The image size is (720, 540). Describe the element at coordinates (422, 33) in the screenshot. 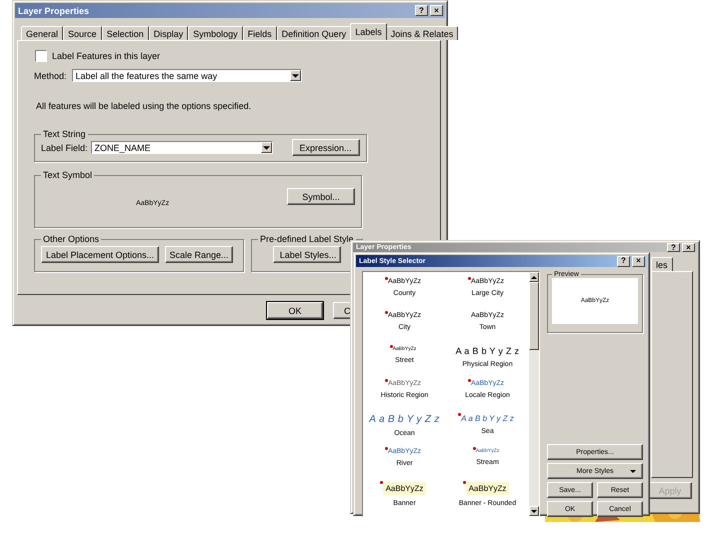

I see `tab: Joins & Relates` at that location.